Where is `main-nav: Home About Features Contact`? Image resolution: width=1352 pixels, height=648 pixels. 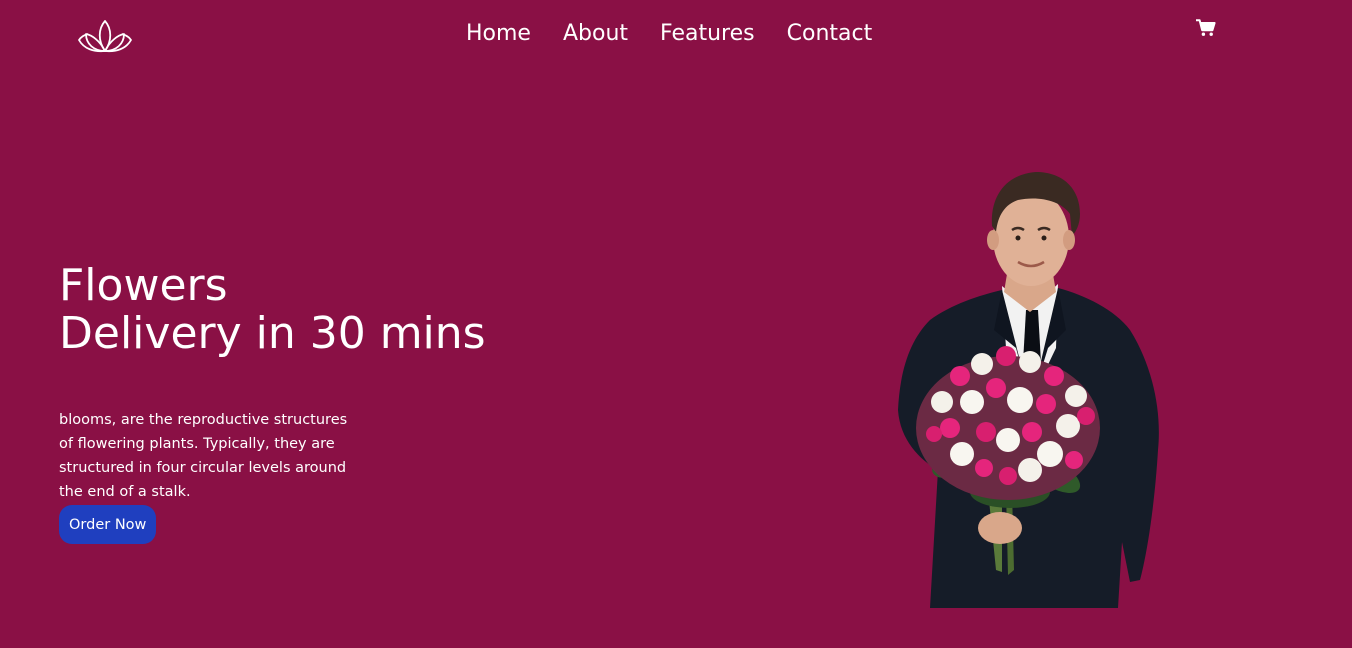 main-nav: Home About Features Contact is located at coordinates (669, 34).